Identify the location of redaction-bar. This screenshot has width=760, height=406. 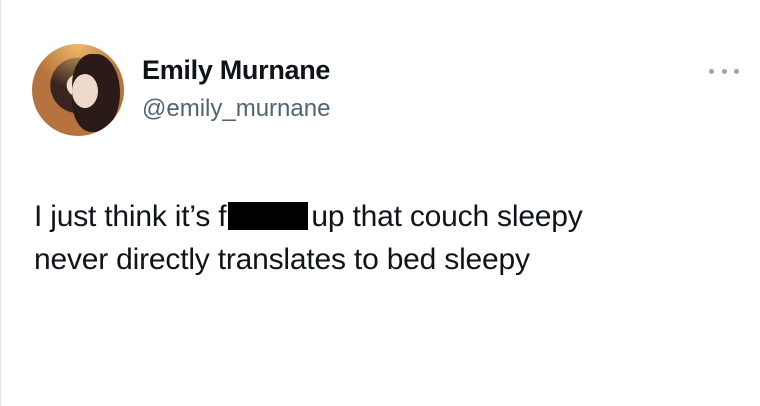
(268, 216).